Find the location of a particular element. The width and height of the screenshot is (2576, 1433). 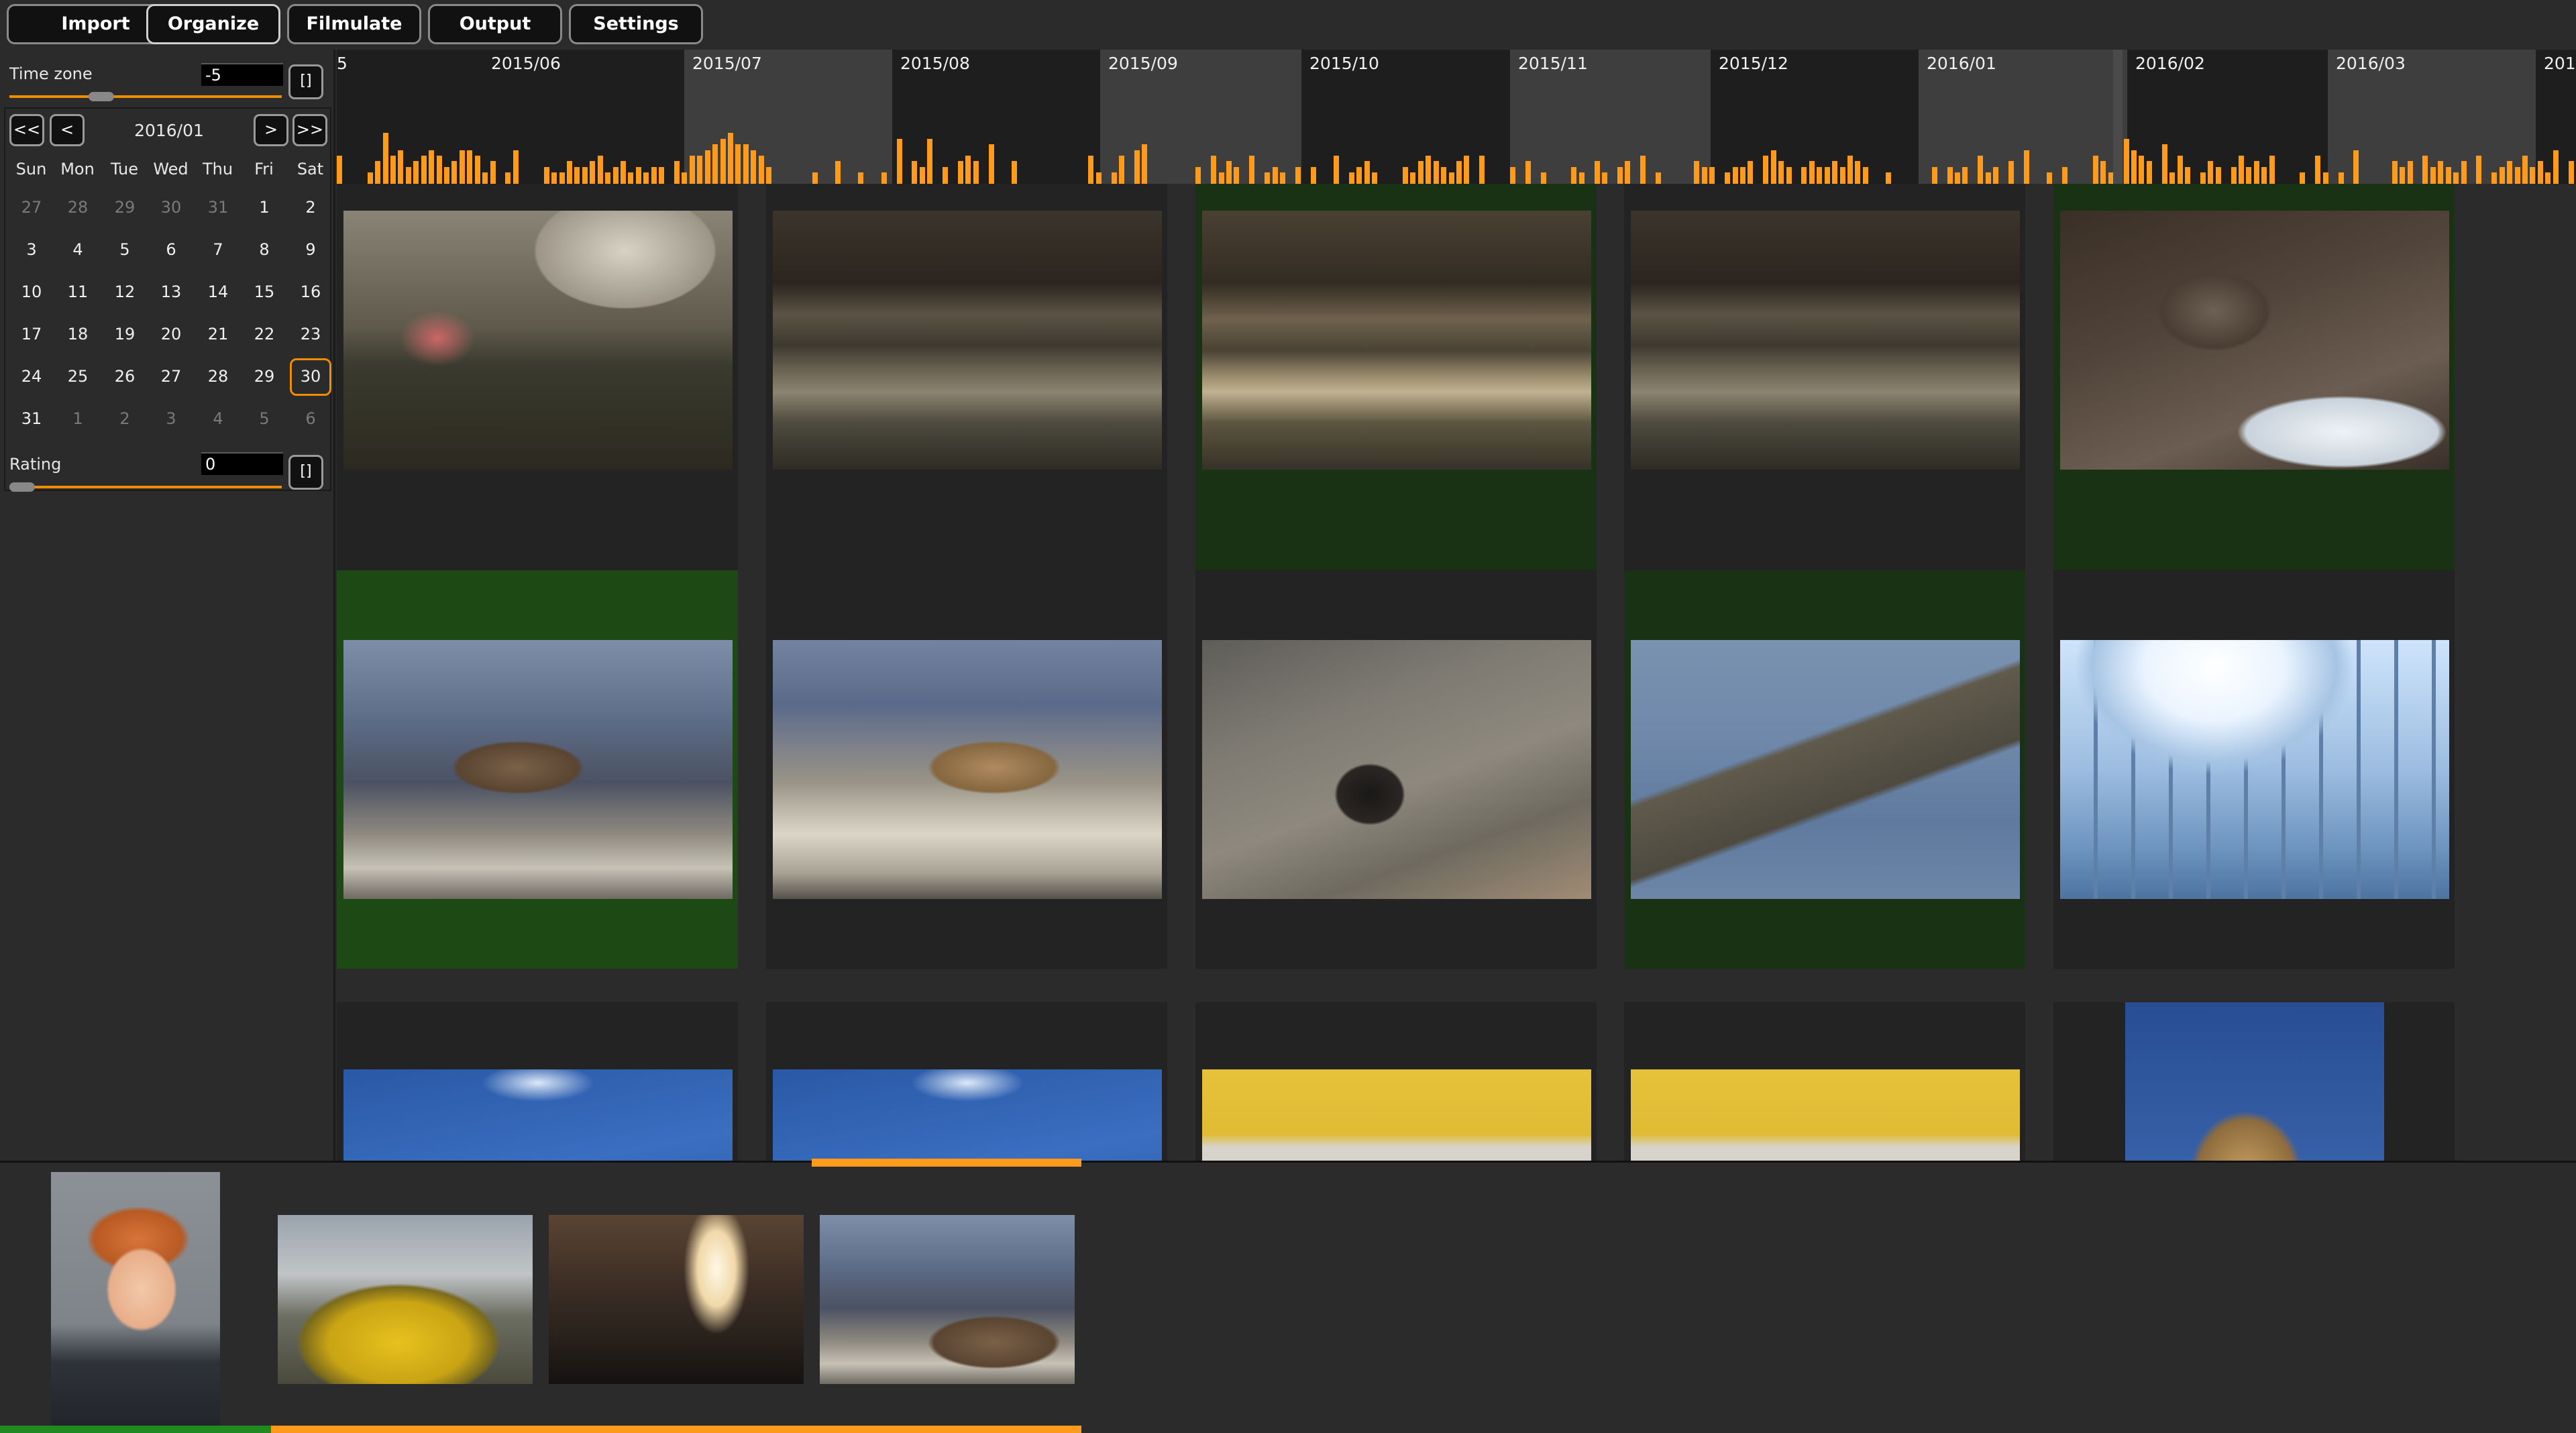

weekday-label: Wed is located at coordinates (171, 169).